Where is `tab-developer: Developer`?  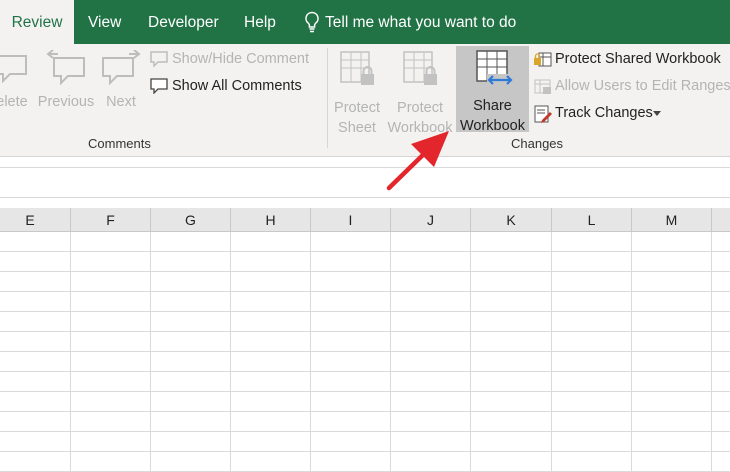 tab-developer: Developer is located at coordinates (183, 22).